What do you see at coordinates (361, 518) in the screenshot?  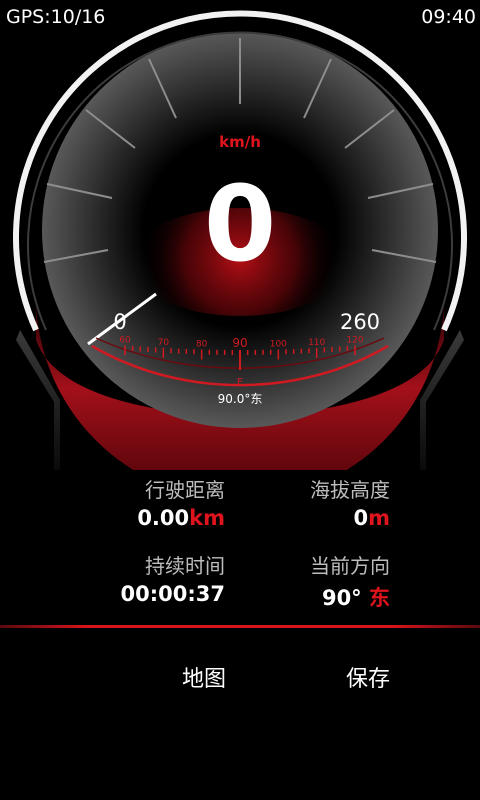 I see `altitude-value: 0` at bounding box center [361, 518].